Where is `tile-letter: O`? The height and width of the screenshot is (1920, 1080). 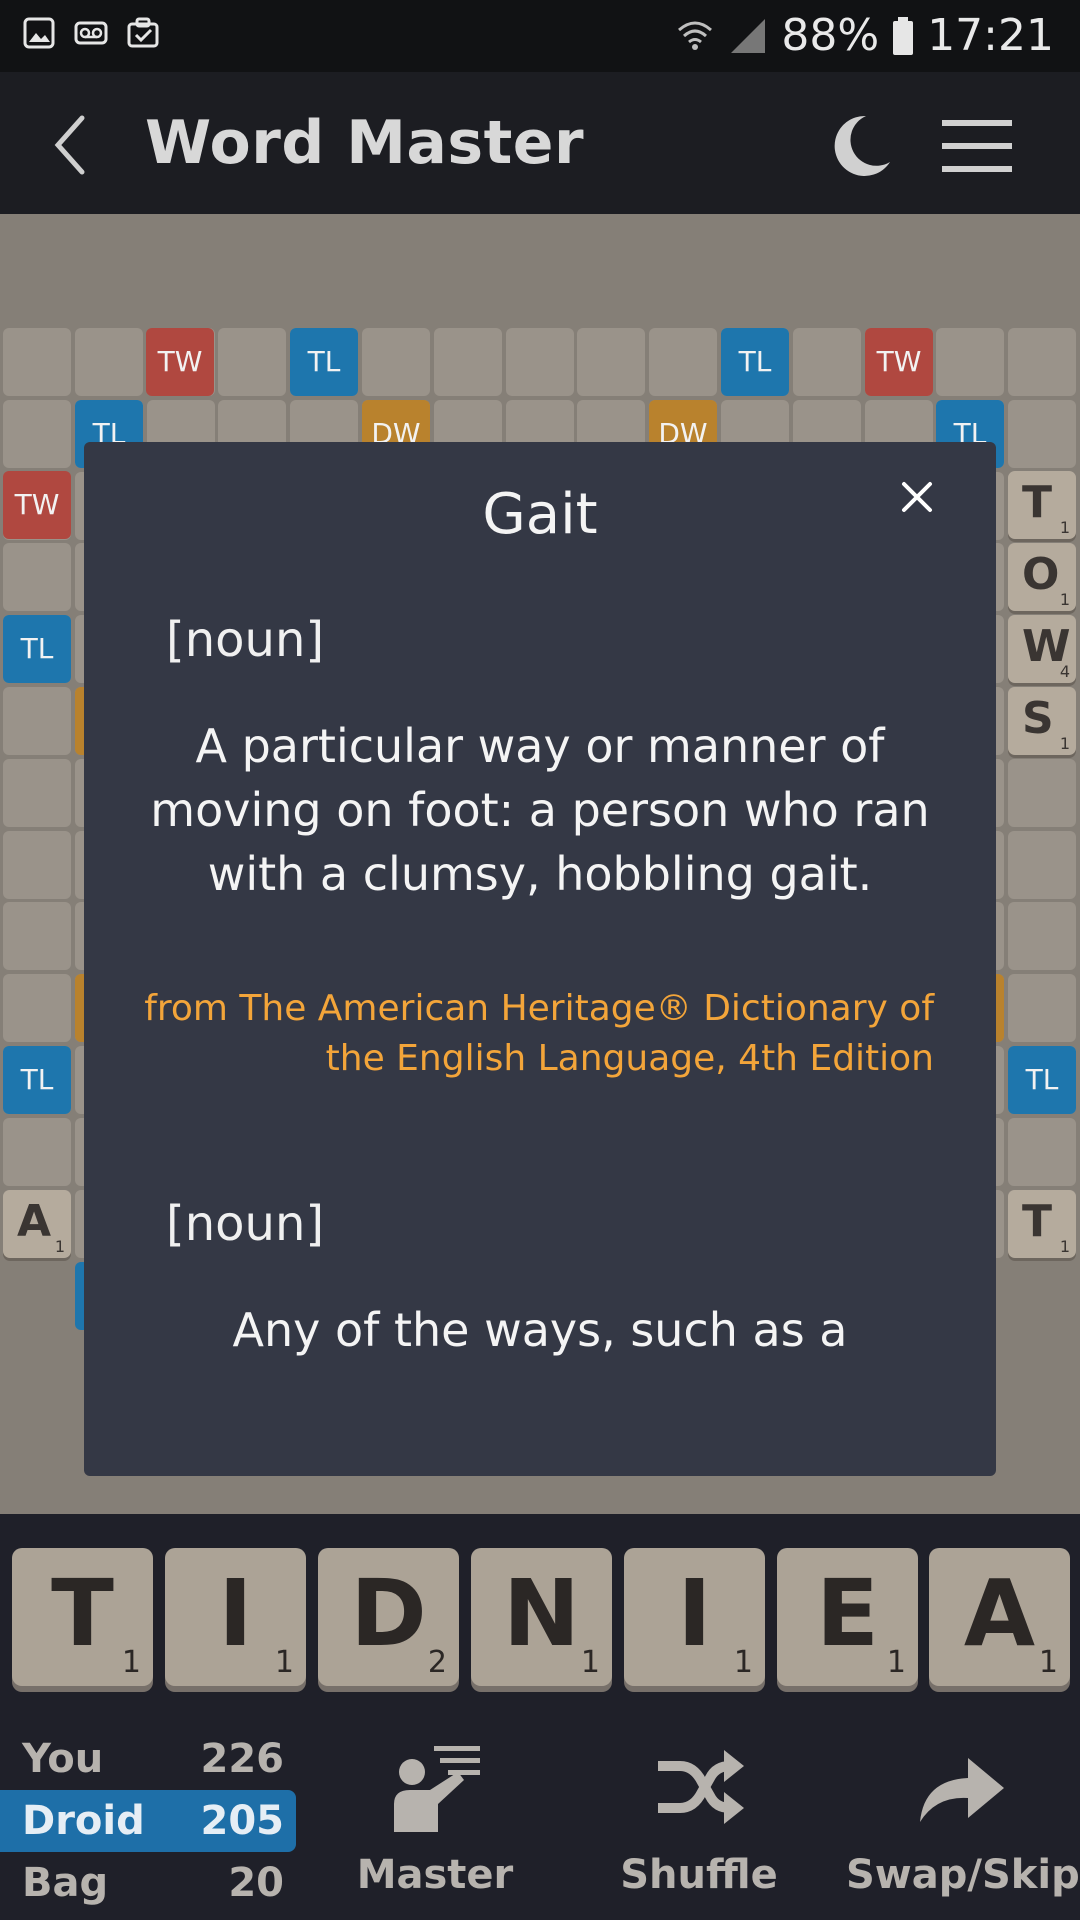
tile-letter: O is located at coordinates (1041, 574).